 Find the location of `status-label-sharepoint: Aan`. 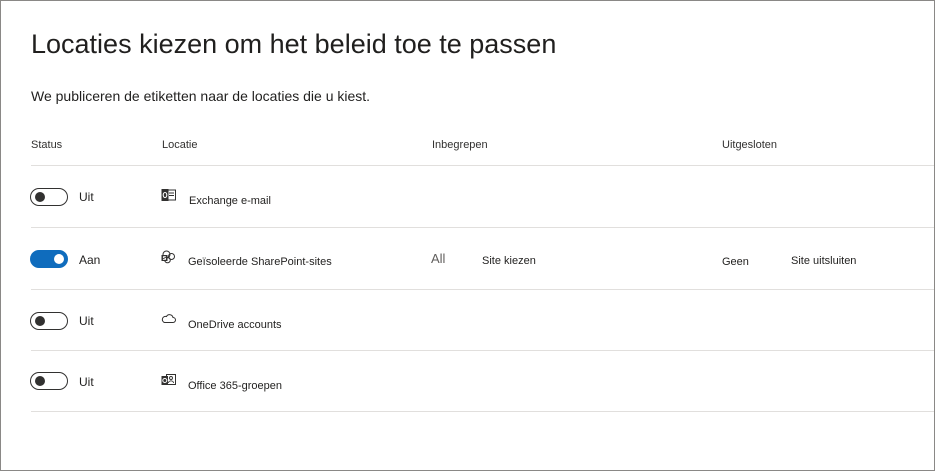

status-label-sharepoint: Aan is located at coordinates (90, 260).